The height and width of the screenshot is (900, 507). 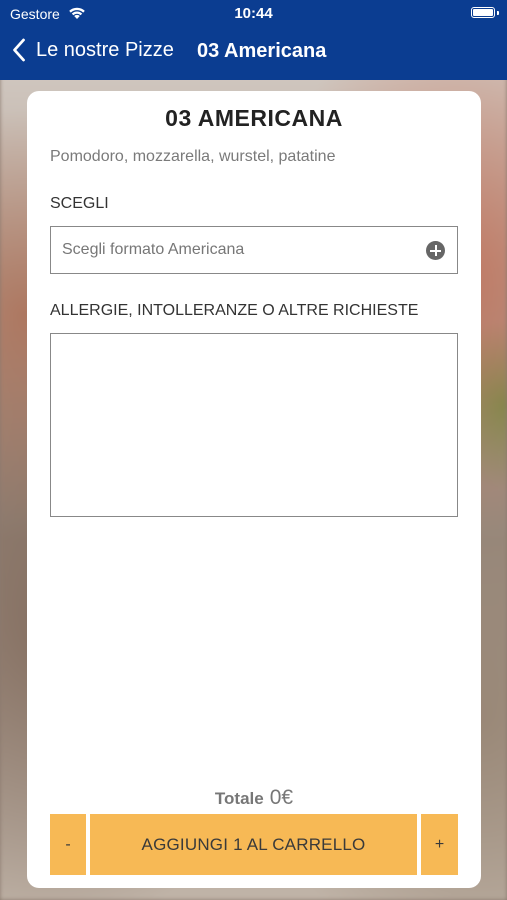 I want to click on back-button: Le nostre Pizze, so click(x=93, y=50).